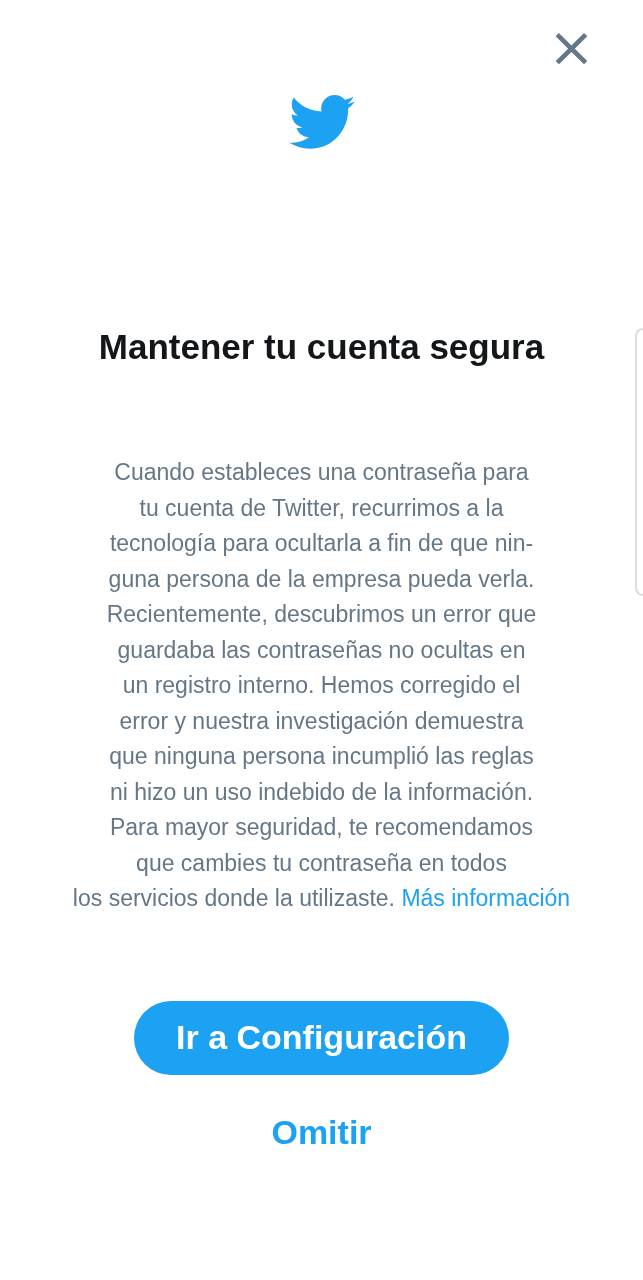  I want to click on settings-button: Ir a Configuración, so click(321, 1037).